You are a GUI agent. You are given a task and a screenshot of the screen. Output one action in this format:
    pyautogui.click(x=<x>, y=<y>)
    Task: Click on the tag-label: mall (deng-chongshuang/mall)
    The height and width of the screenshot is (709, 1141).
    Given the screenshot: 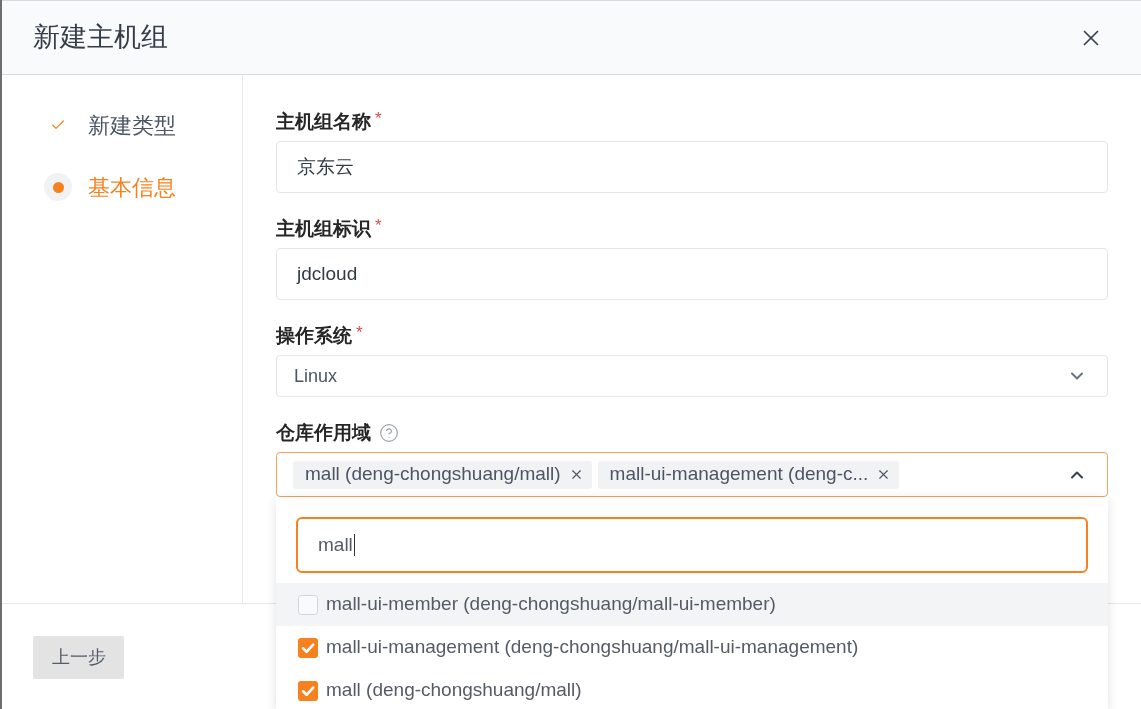 What is the action you would take?
    pyautogui.click(x=433, y=474)
    